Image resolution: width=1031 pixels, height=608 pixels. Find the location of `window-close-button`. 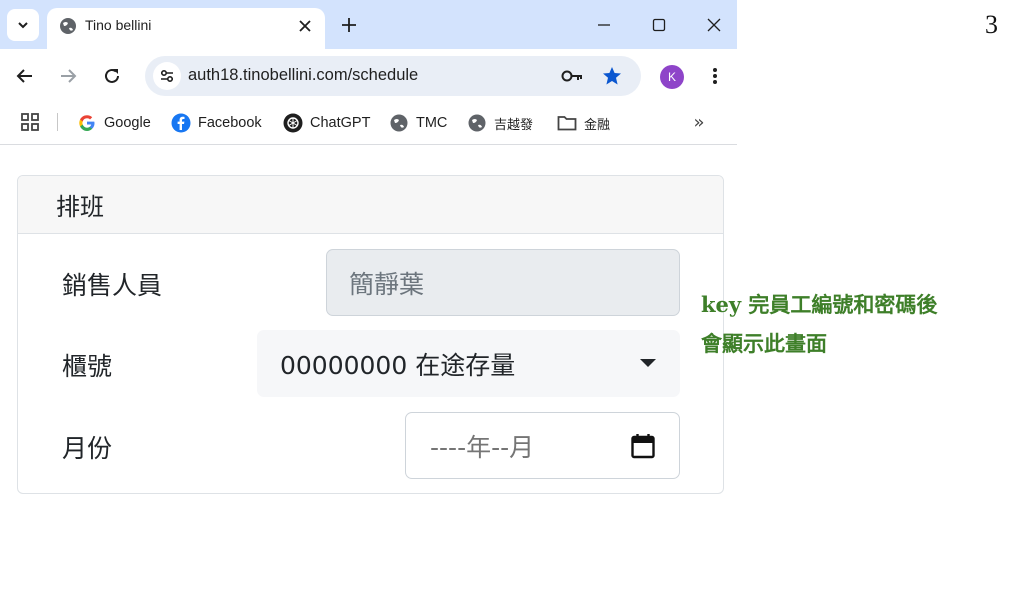

window-close-button is located at coordinates (714, 25).